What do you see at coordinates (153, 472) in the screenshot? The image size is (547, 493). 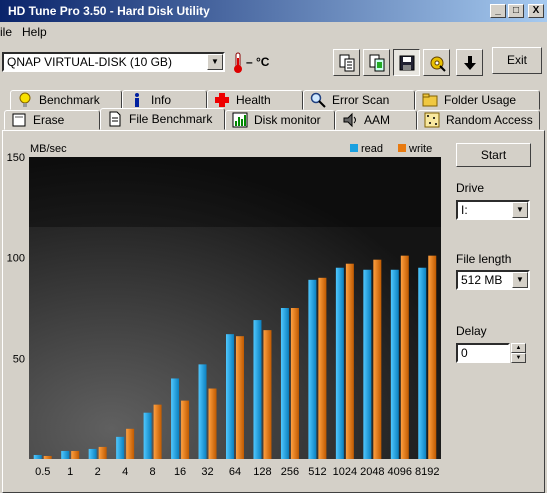 I see `x-tick-label: 8` at bounding box center [153, 472].